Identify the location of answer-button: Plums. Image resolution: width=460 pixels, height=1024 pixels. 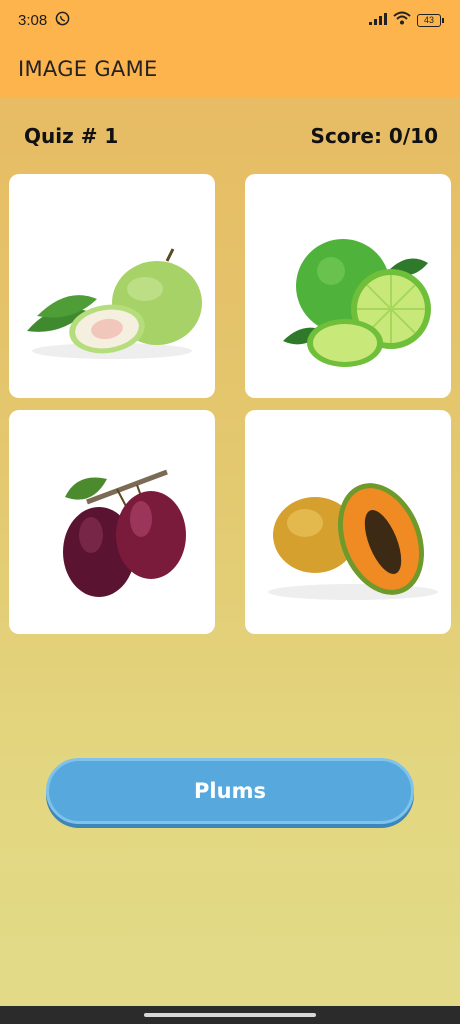
(230, 791).